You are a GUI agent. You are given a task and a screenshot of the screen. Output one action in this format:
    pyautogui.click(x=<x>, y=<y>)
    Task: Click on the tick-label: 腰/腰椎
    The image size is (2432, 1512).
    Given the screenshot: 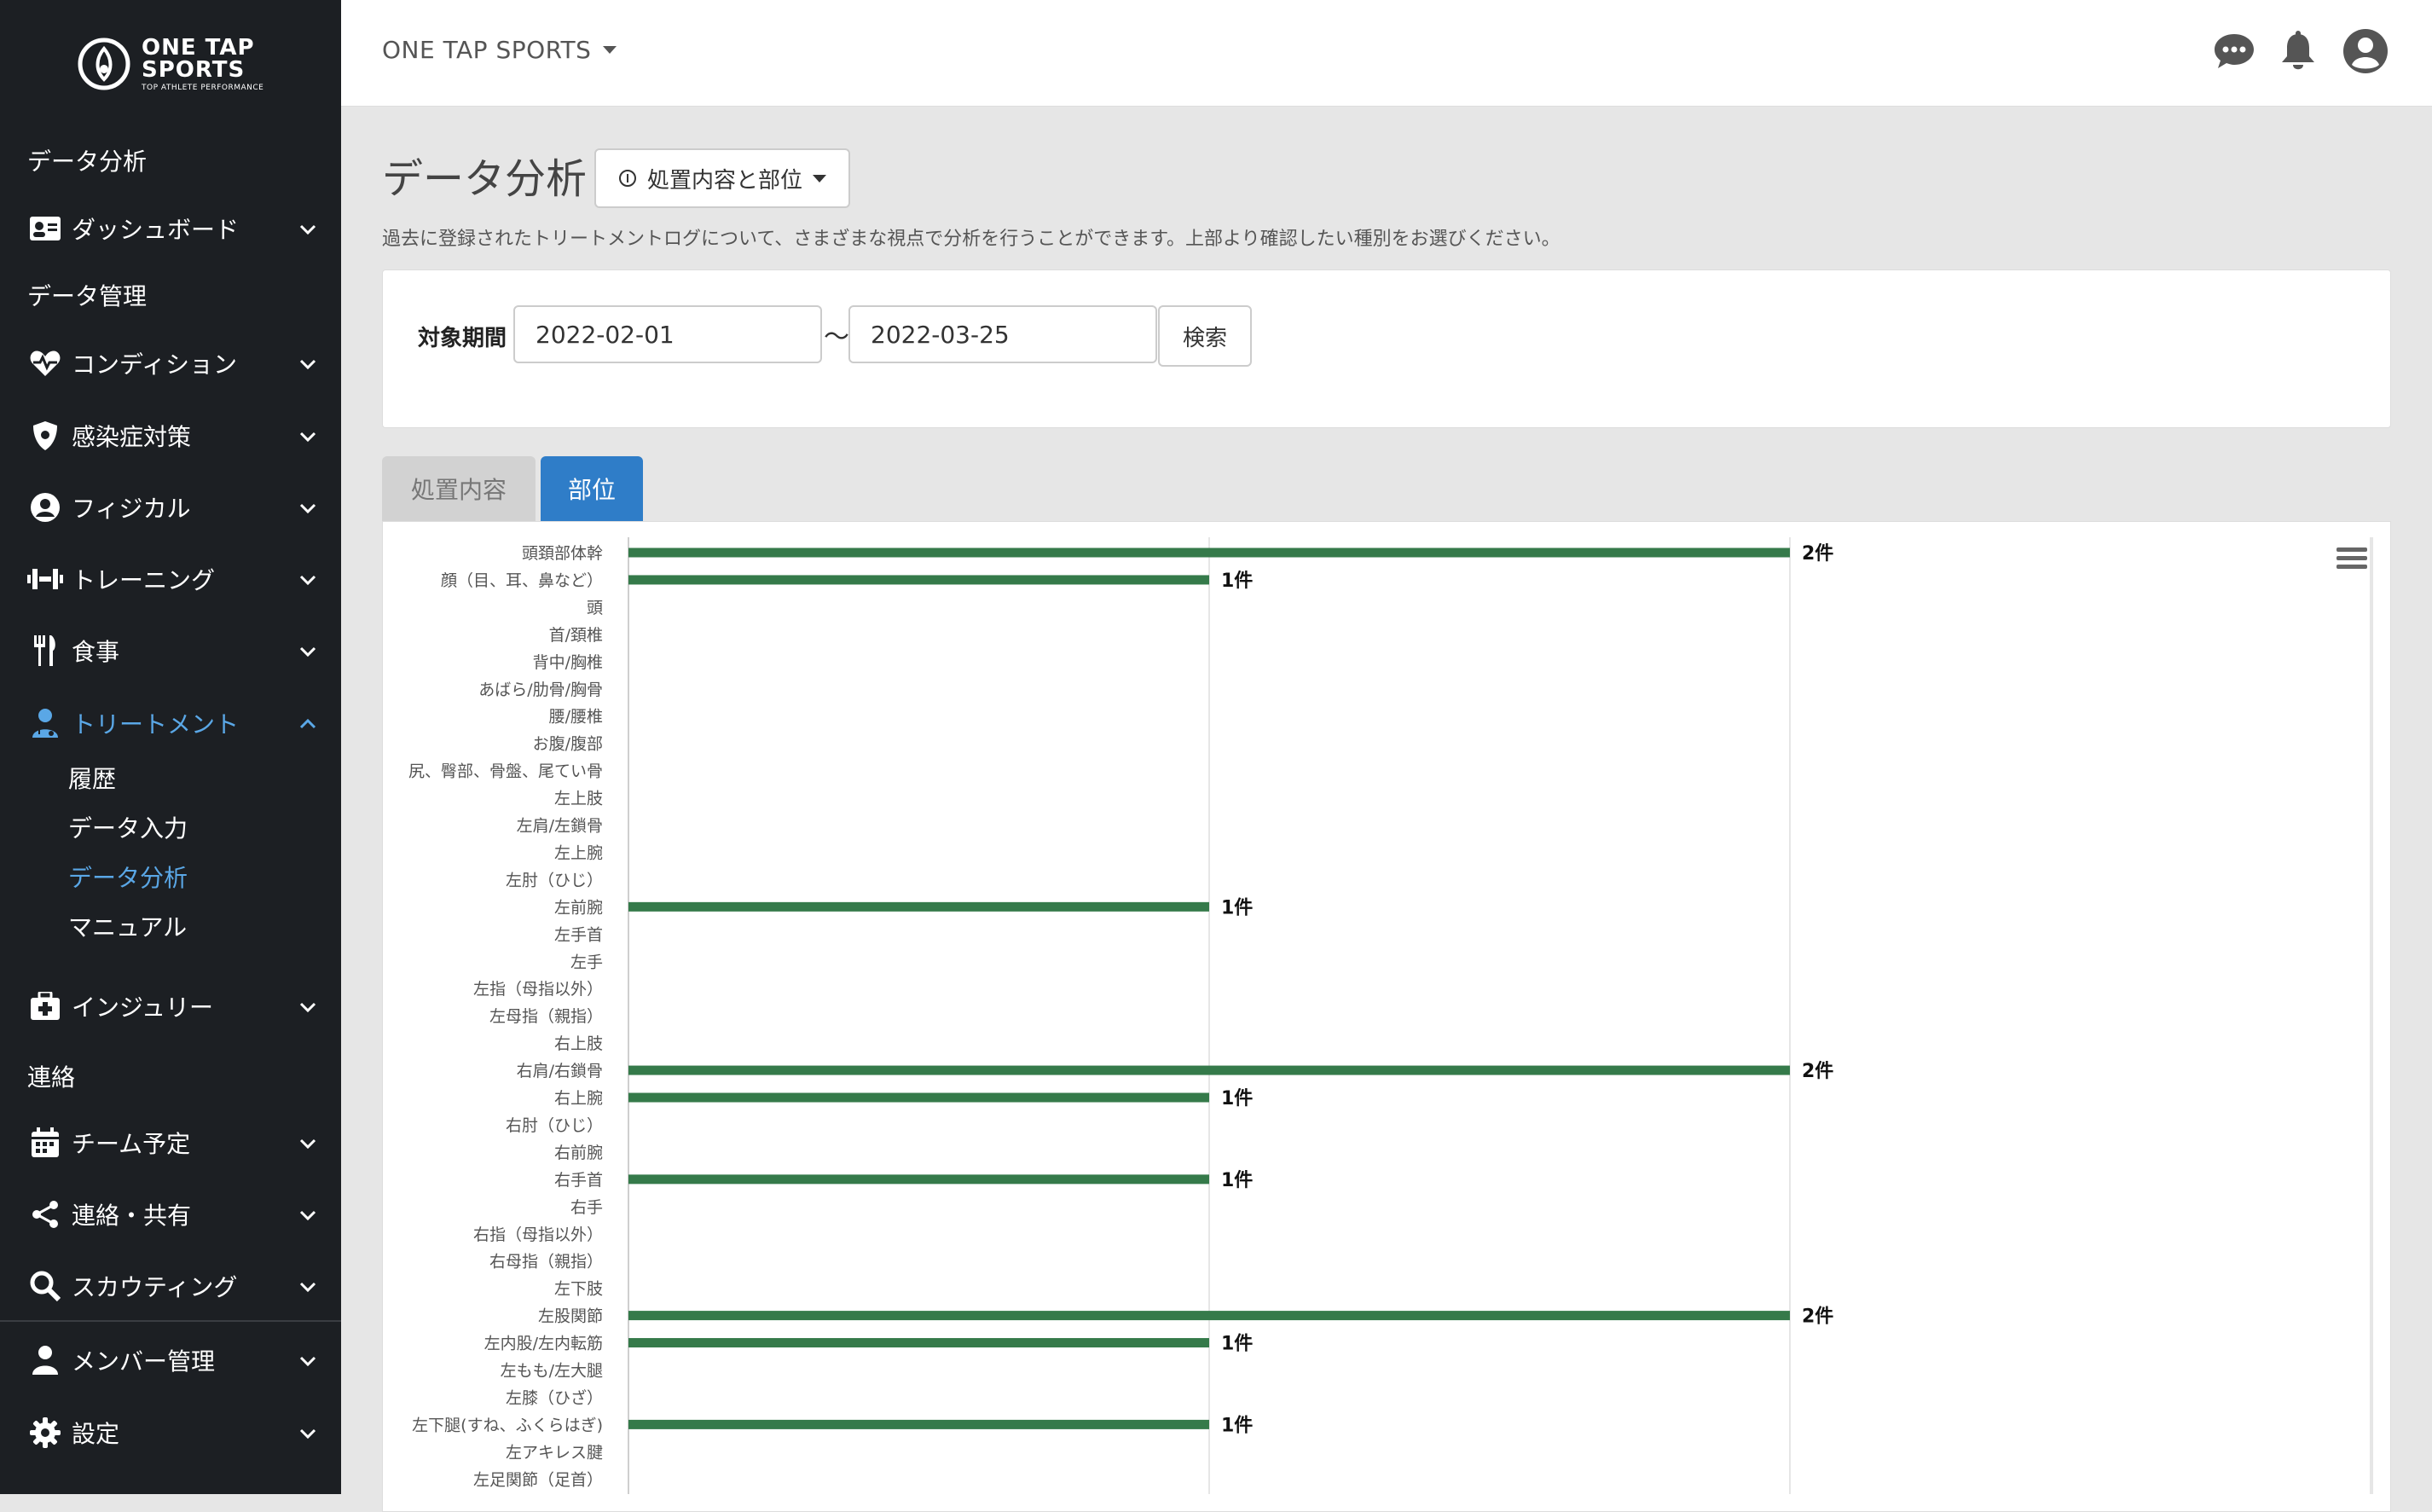 What is the action you would take?
    pyautogui.click(x=576, y=718)
    